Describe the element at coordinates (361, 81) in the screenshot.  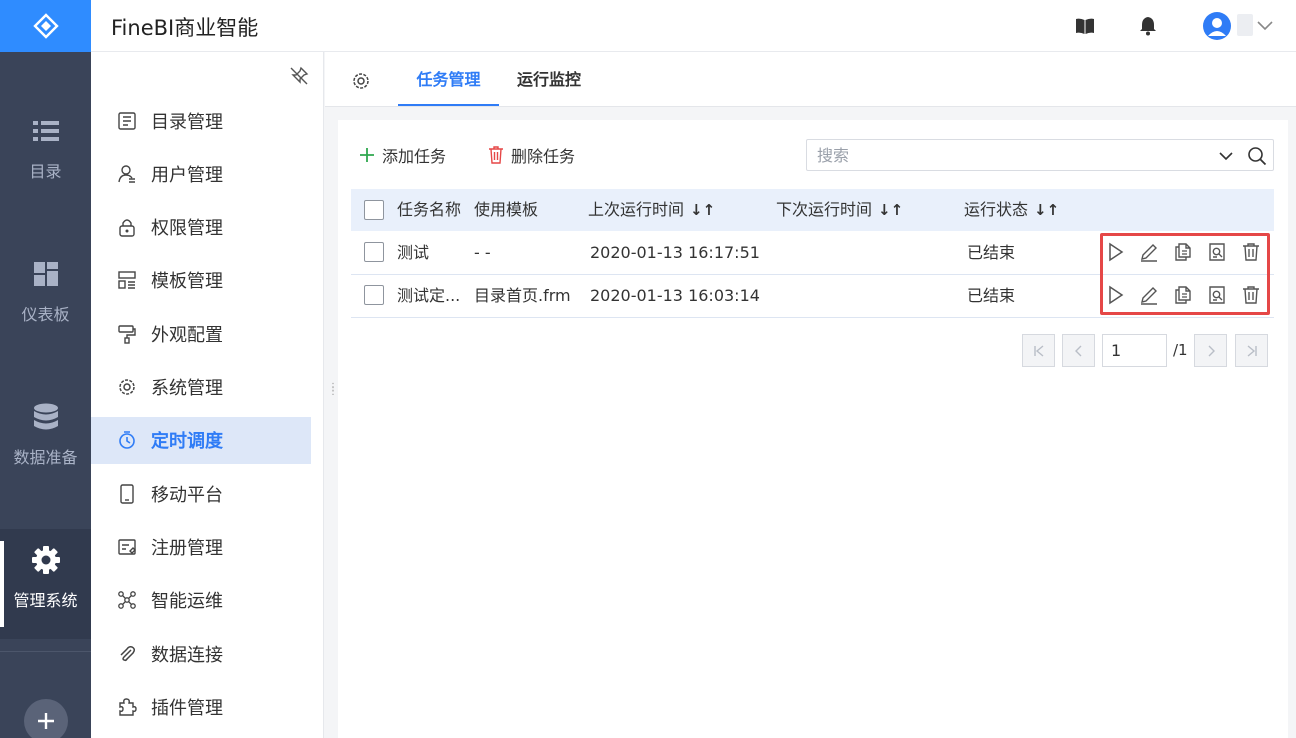
I see `settings-gear-icon` at that location.